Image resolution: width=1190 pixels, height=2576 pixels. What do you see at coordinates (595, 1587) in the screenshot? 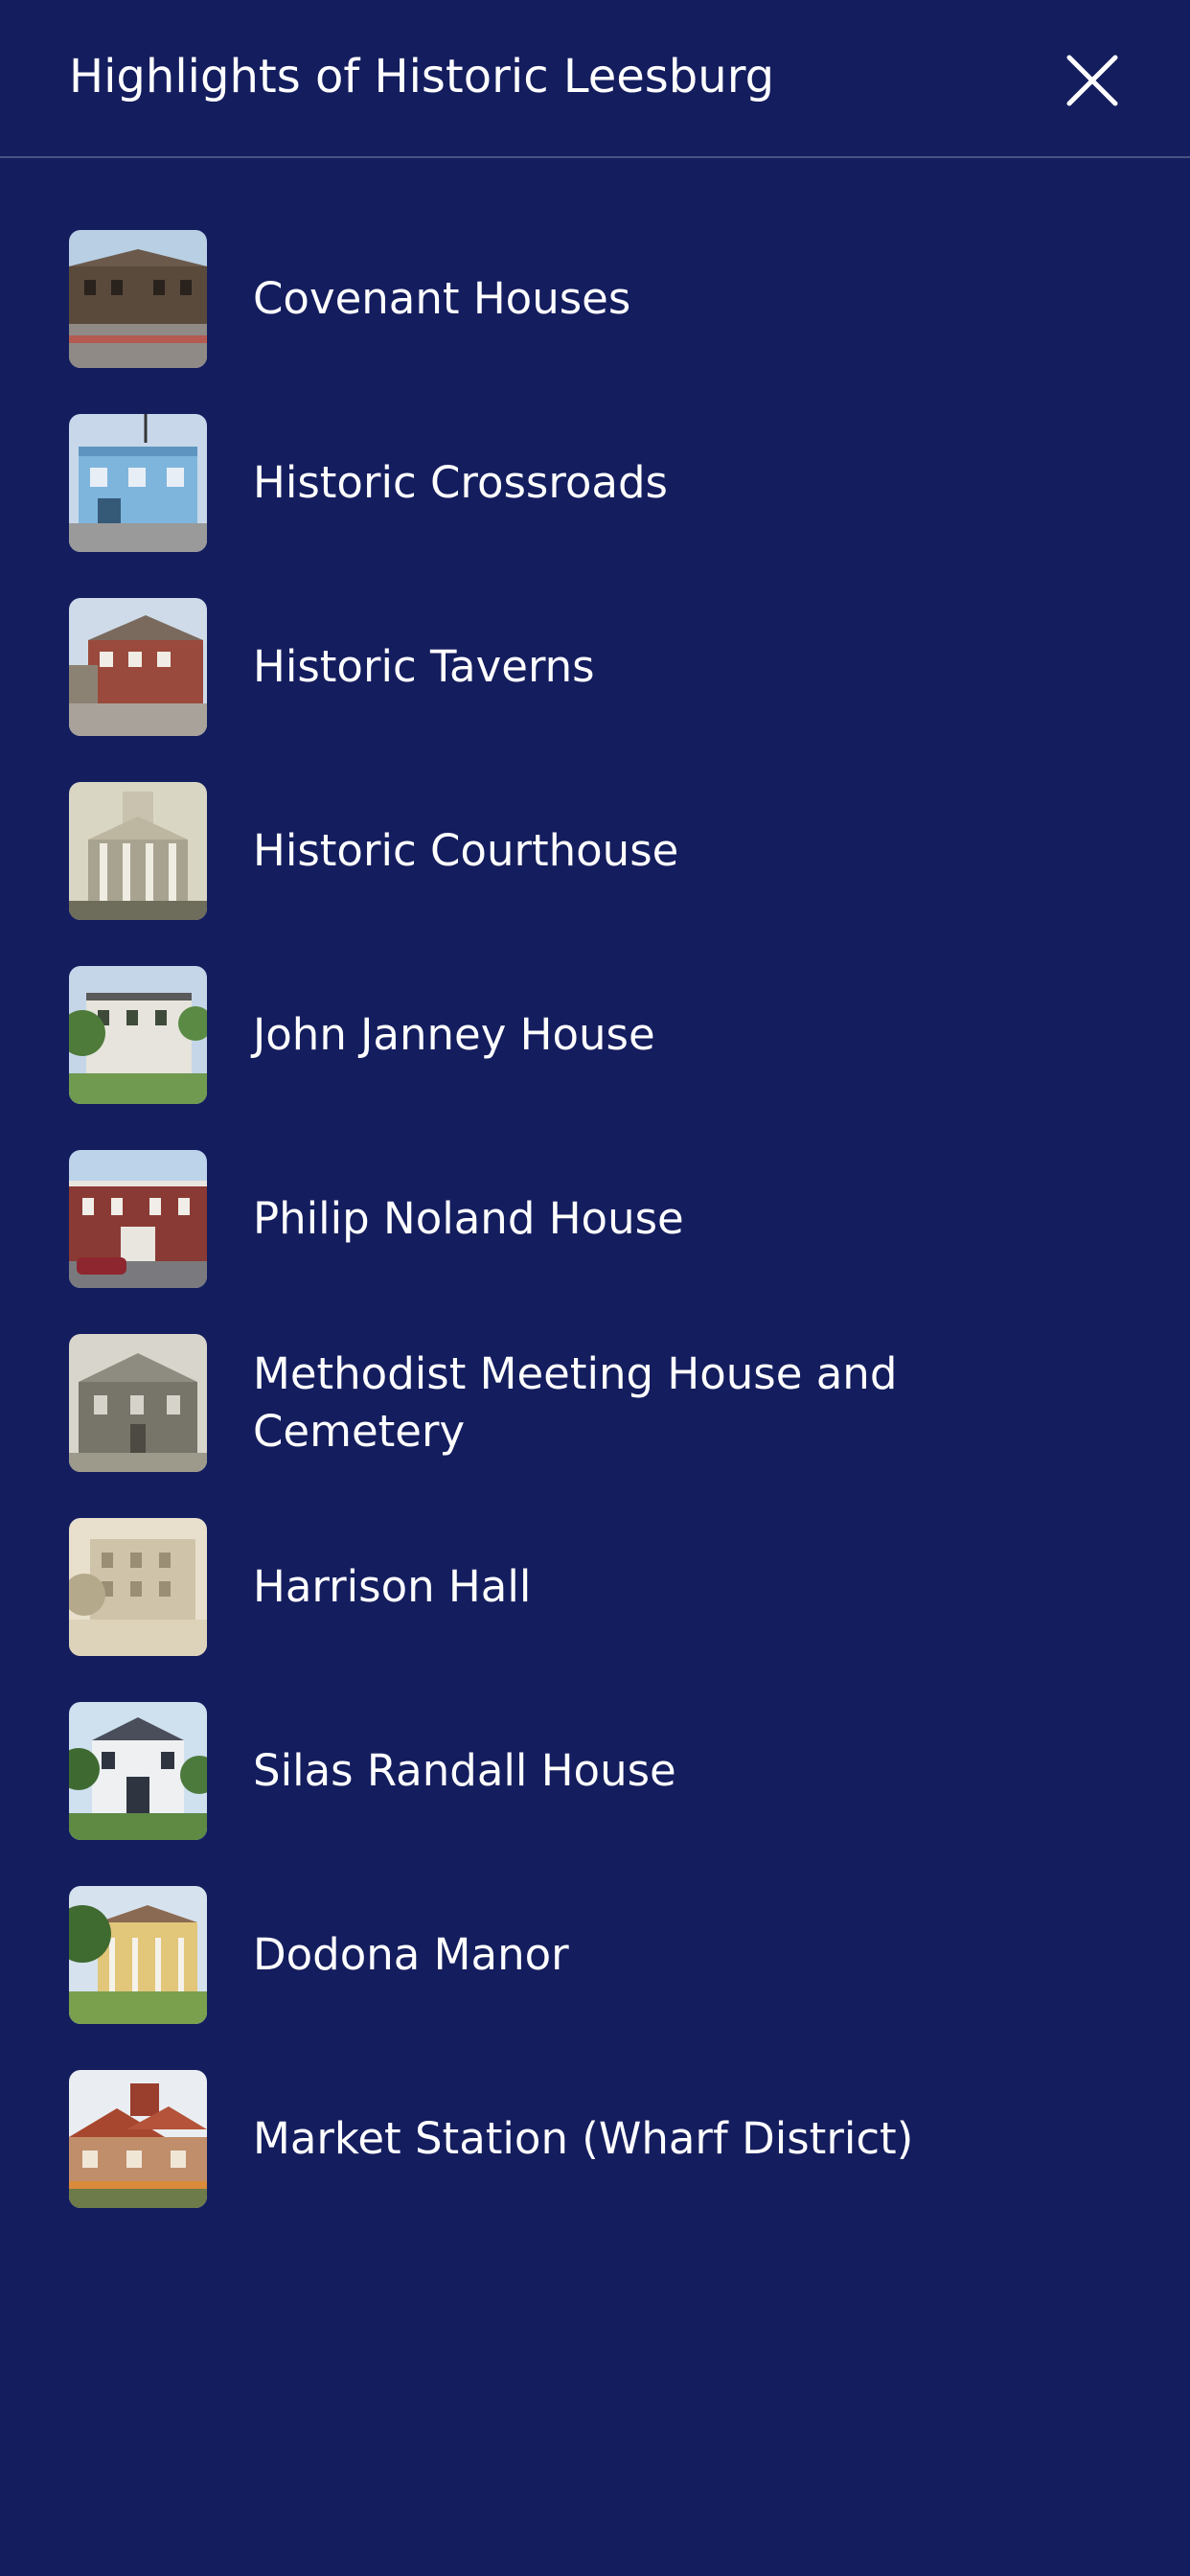
I see `list-item-harrison-hall: Harrison Hall` at bounding box center [595, 1587].